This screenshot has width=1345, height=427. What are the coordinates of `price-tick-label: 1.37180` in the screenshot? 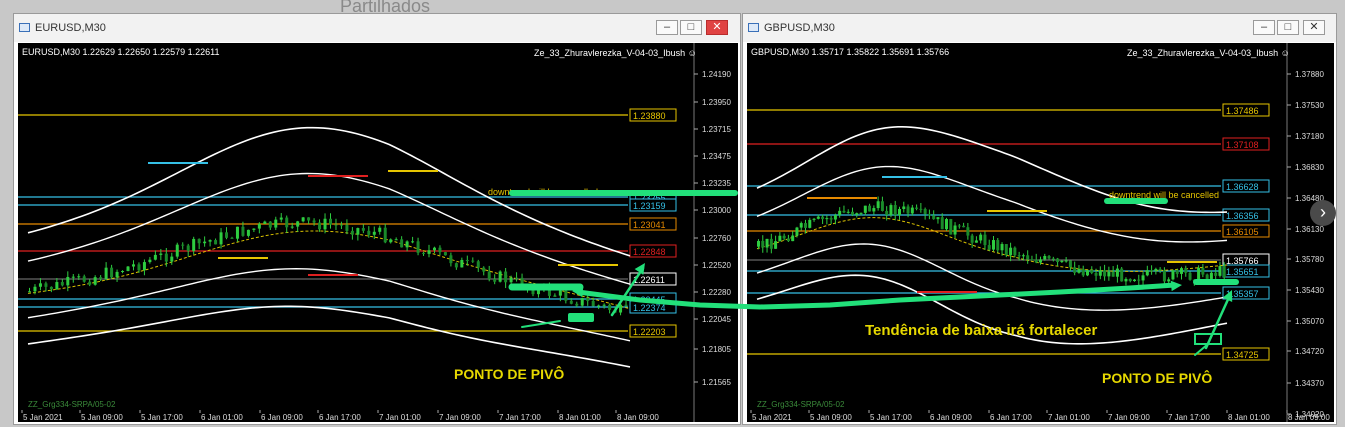 It's located at (1309, 136).